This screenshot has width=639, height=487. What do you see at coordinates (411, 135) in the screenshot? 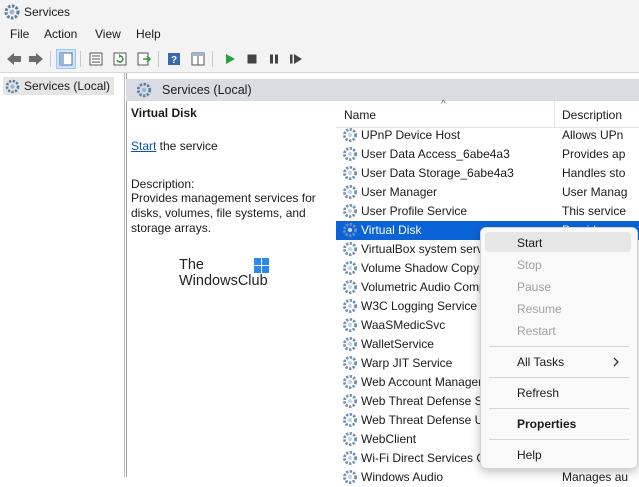
I see `service-name: UPnP Device Host` at bounding box center [411, 135].